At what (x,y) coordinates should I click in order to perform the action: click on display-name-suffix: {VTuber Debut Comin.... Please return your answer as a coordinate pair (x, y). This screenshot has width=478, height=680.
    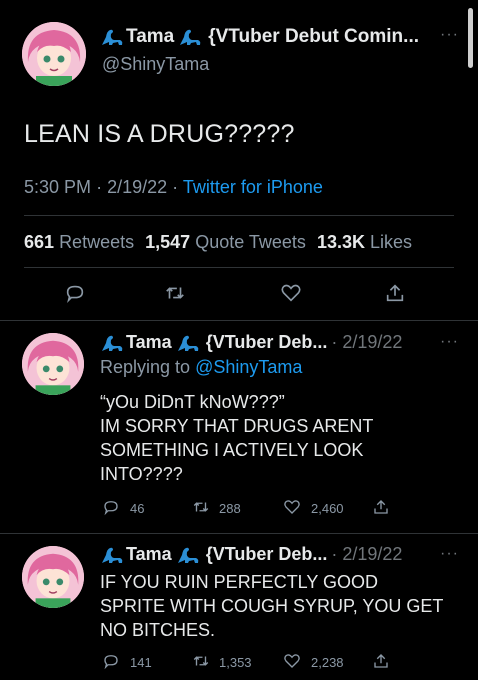
    Looking at the image, I should click on (313, 36).